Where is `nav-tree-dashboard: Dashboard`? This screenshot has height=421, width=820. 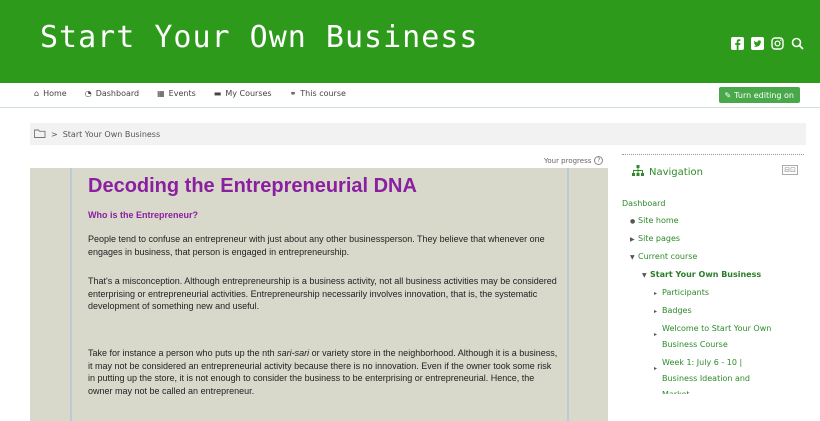 nav-tree-dashboard: Dashboard is located at coordinates (643, 203).